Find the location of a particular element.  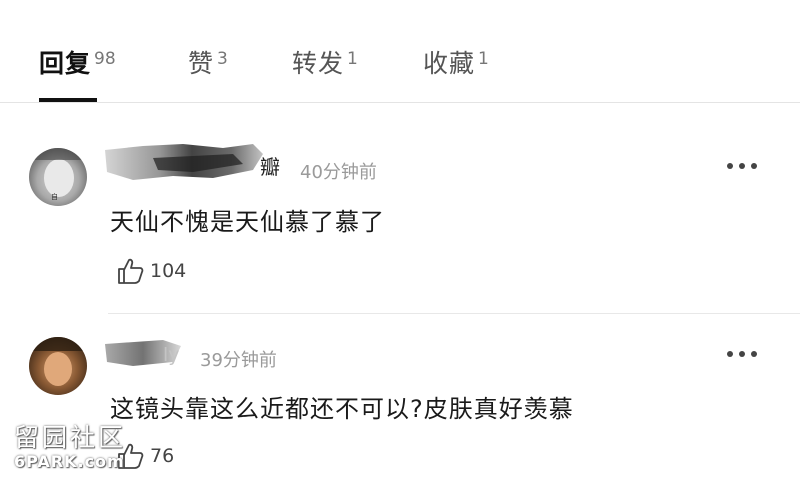

avatar is located at coordinates (58, 366).